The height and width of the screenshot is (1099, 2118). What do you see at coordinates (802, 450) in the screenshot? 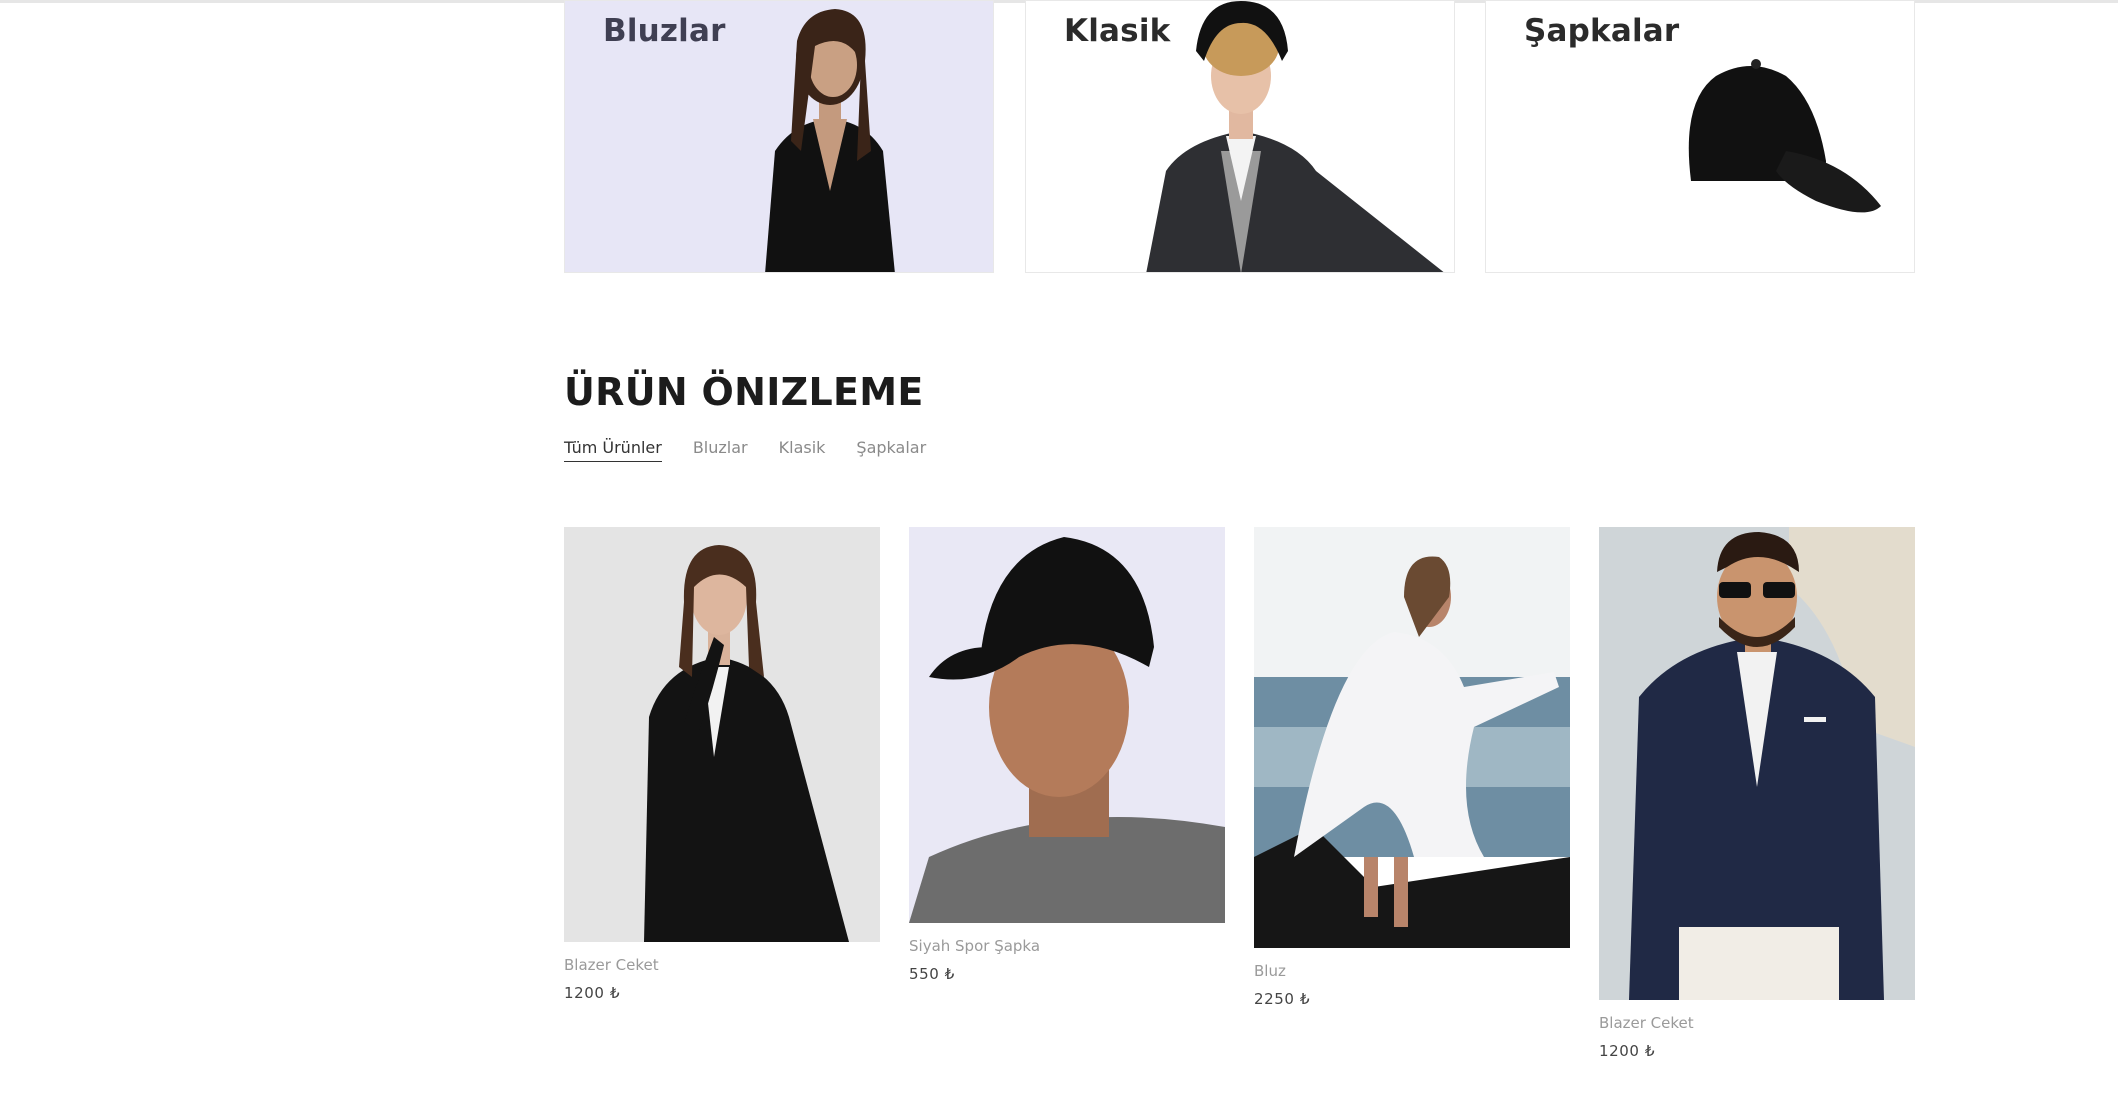
I see `filter-tab-klasik: Klasik` at bounding box center [802, 450].